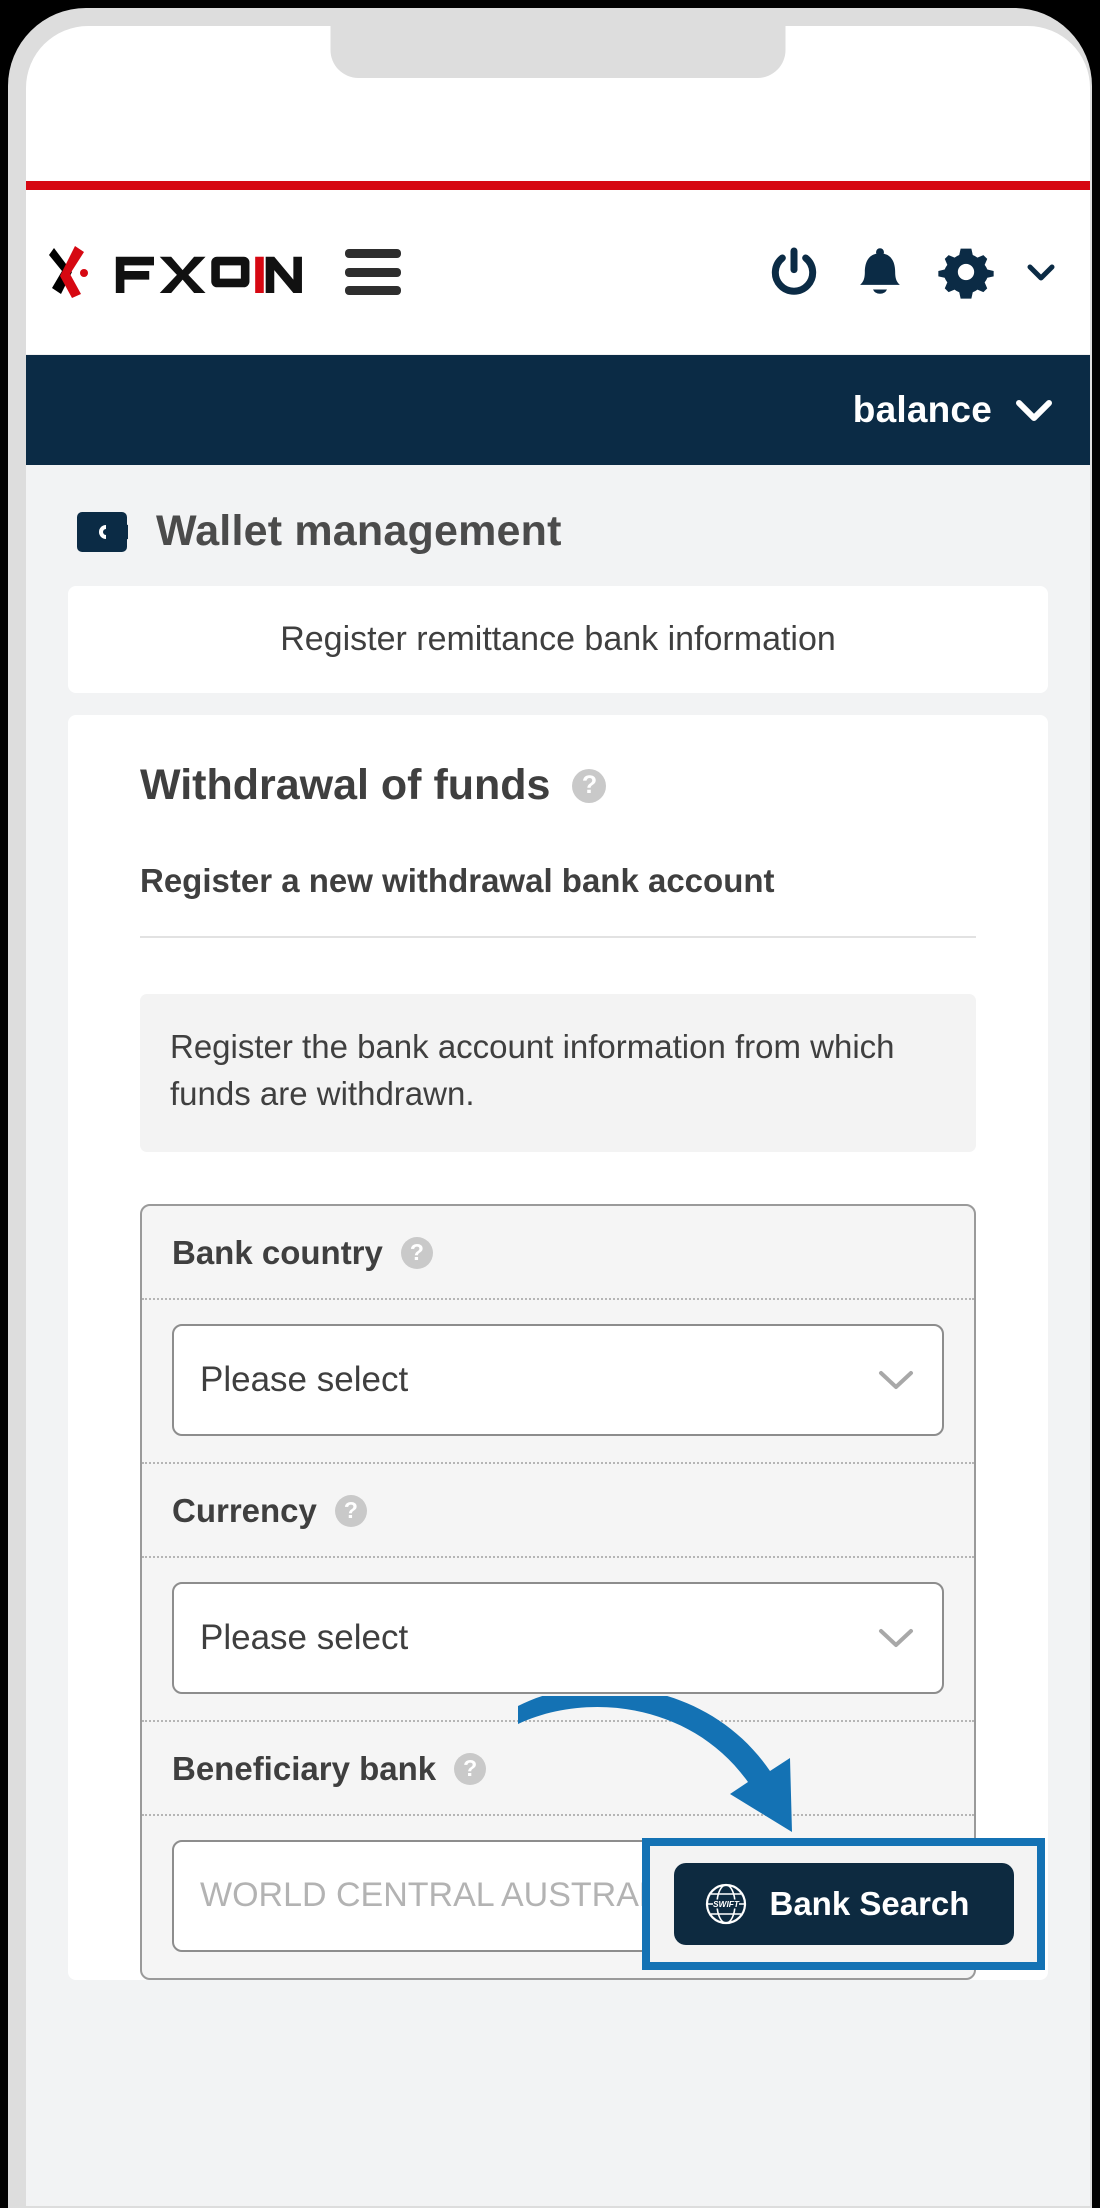  Describe the element at coordinates (558, 410) in the screenshot. I see `balance-bar: balance` at that location.